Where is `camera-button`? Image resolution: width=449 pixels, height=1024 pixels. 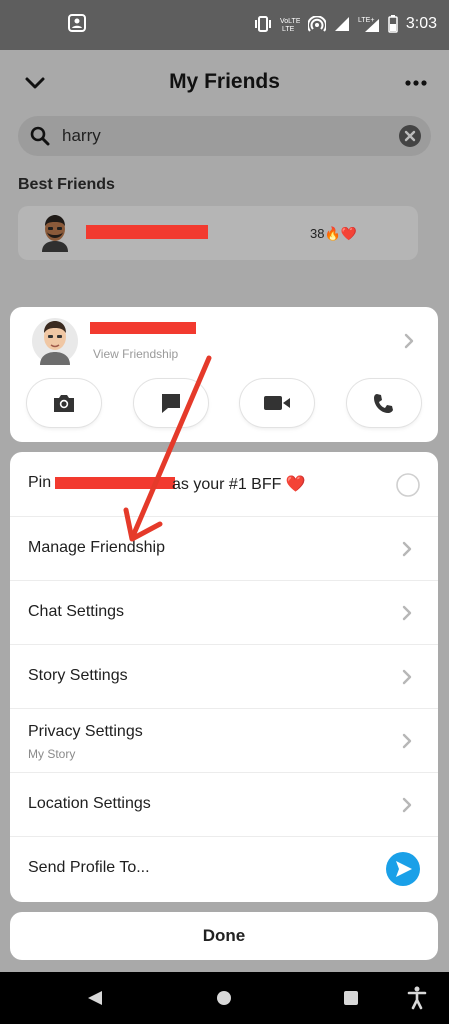
camera-button is located at coordinates (64, 403).